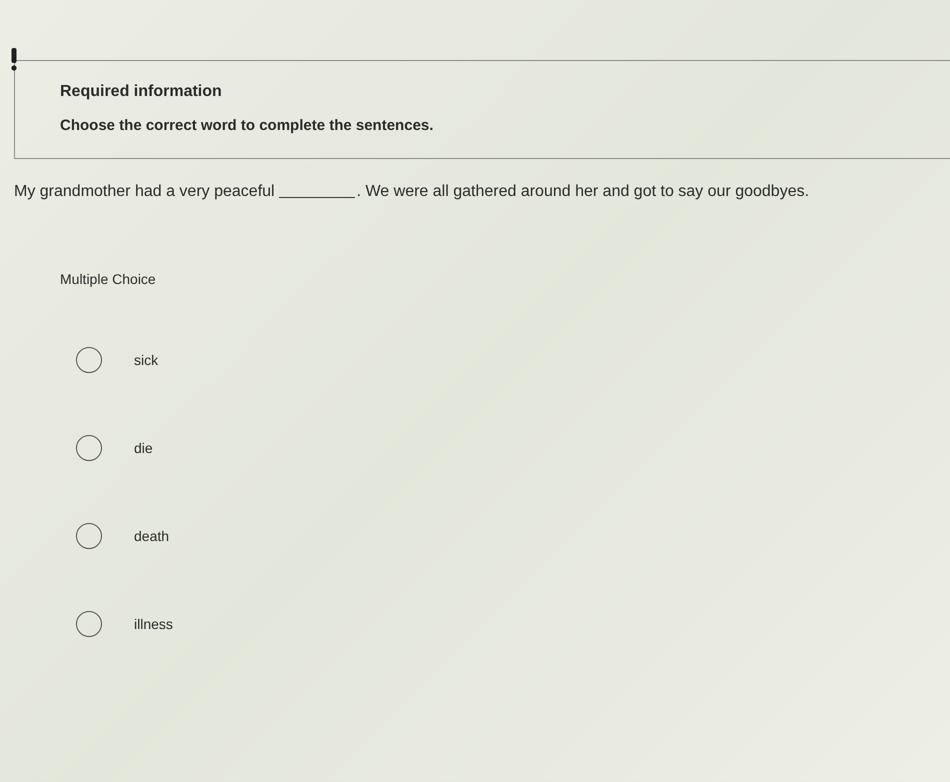 The height and width of the screenshot is (782, 950). What do you see at coordinates (513, 360) in the screenshot?
I see `choice-option: sick` at bounding box center [513, 360].